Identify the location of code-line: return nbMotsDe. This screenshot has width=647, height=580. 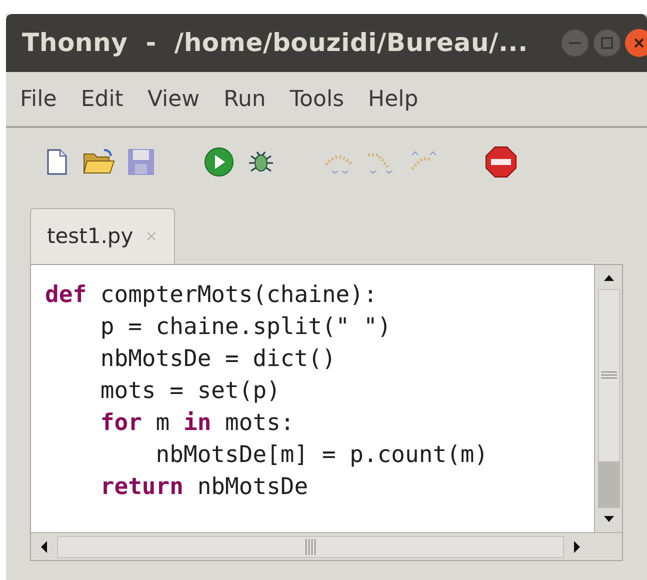
(203, 487).